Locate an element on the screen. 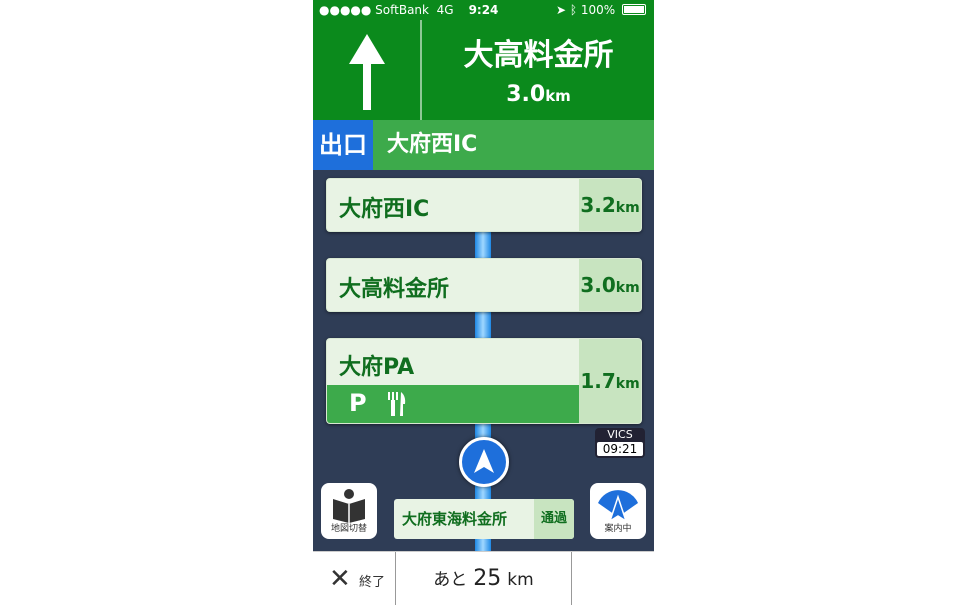 This screenshot has height=605, width=968. map-switch-label: 地図切替 is located at coordinates (348, 529).